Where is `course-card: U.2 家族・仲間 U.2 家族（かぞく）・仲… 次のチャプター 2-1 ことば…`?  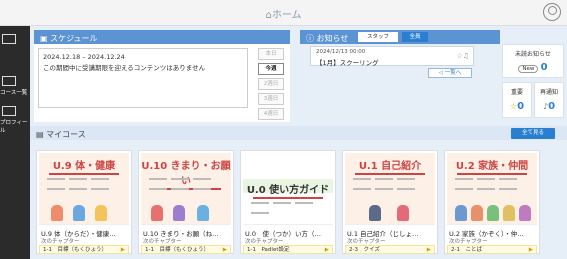 course-card: U.2 家族・仲間 U.2 家族（かぞく）・仲… 次のチャプター 2-1 ことば… is located at coordinates (492, 202).